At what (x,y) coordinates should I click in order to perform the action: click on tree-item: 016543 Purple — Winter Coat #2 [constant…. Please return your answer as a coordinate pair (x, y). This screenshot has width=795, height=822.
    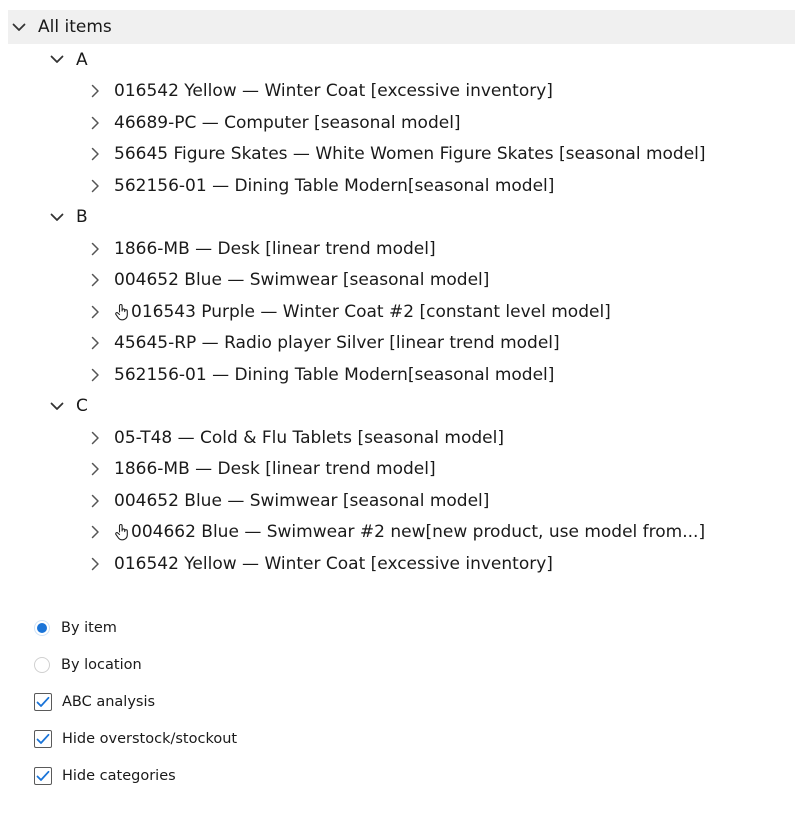
    Looking at the image, I should click on (401, 312).